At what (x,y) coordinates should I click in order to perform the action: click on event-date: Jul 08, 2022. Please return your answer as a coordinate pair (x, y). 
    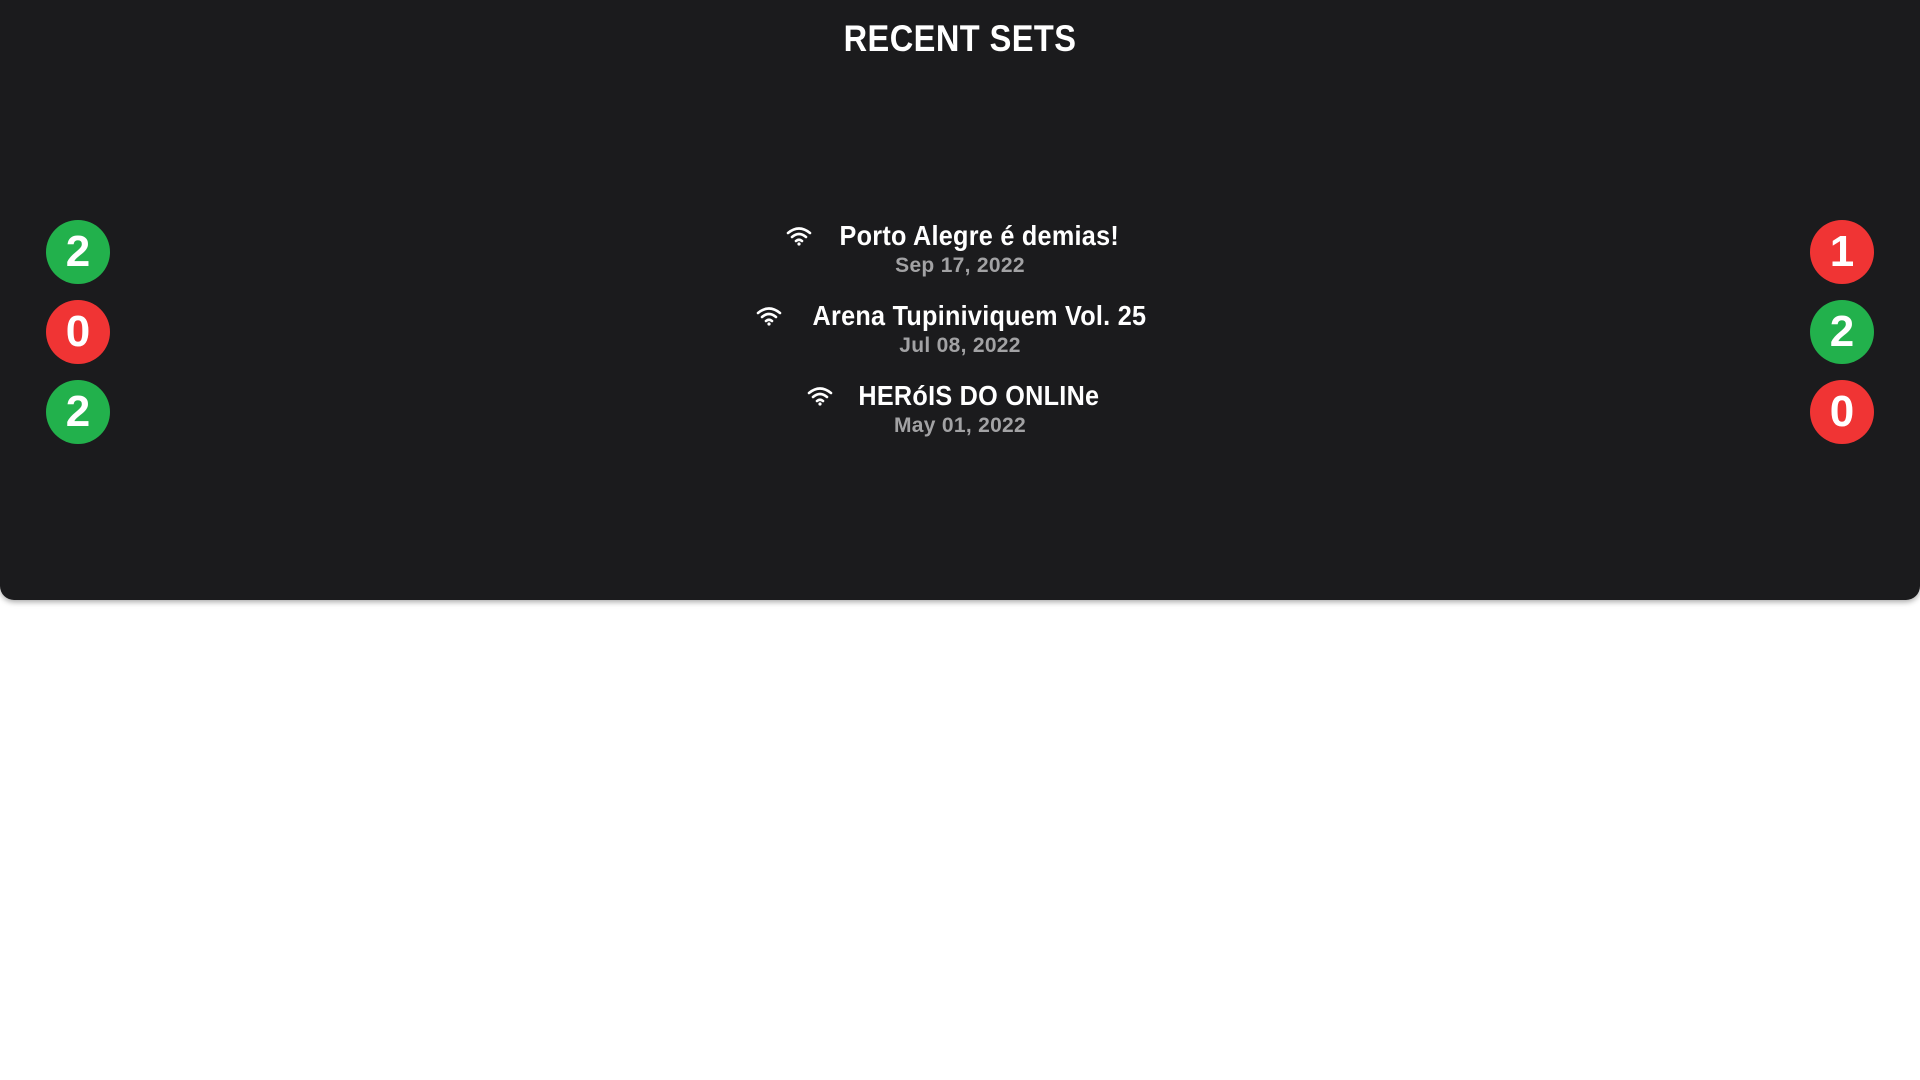
    Looking at the image, I should click on (960, 345).